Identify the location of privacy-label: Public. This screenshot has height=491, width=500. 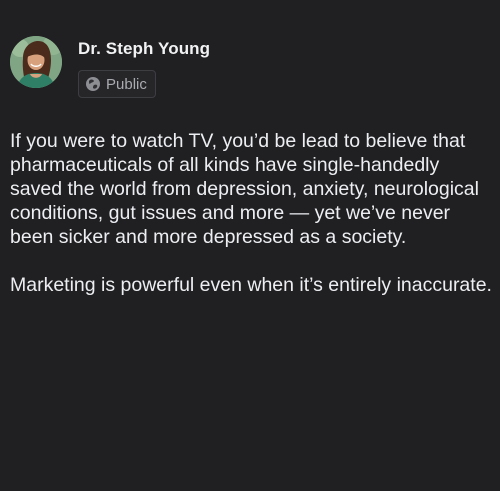
(126, 84).